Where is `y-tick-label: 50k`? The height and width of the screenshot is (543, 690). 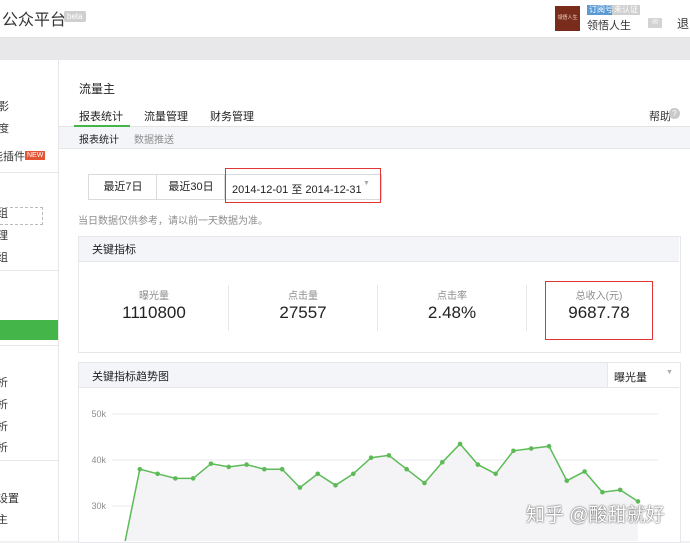
y-tick-label: 50k is located at coordinates (98, 414).